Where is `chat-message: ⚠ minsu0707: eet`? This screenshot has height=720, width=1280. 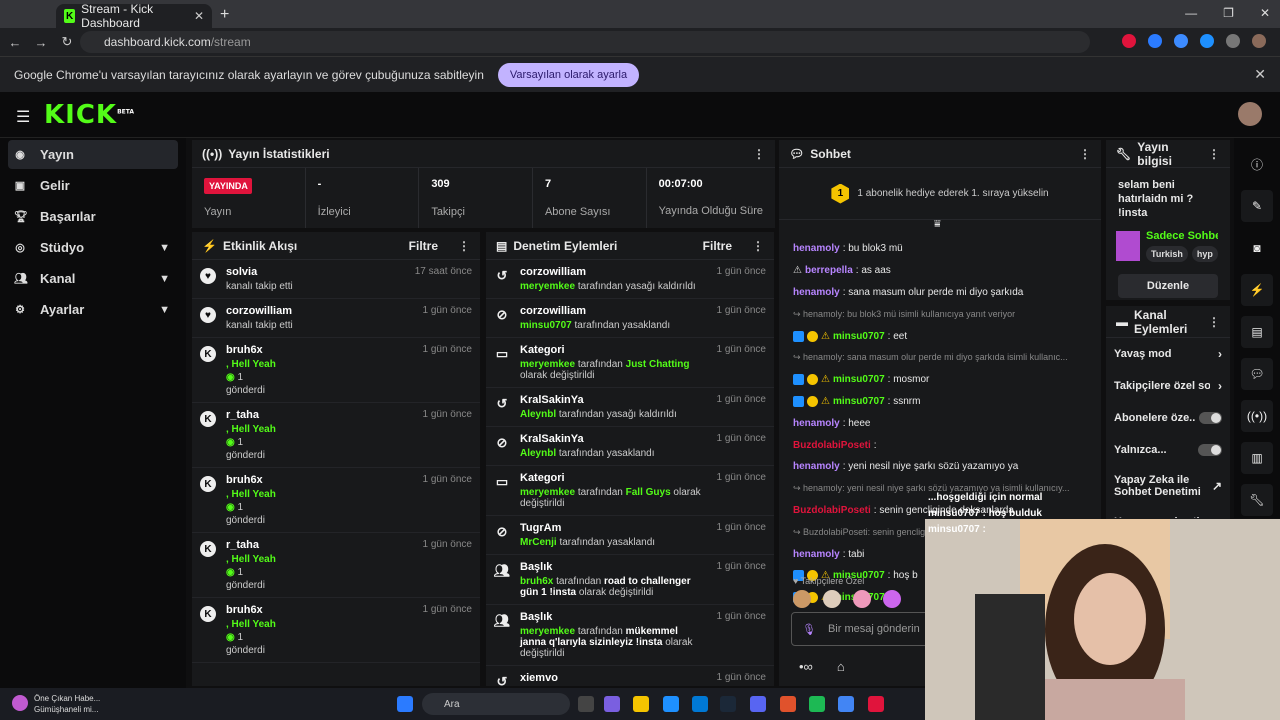
chat-message: ⚠ minsu0707: eet is located at coordinates (940, 336).